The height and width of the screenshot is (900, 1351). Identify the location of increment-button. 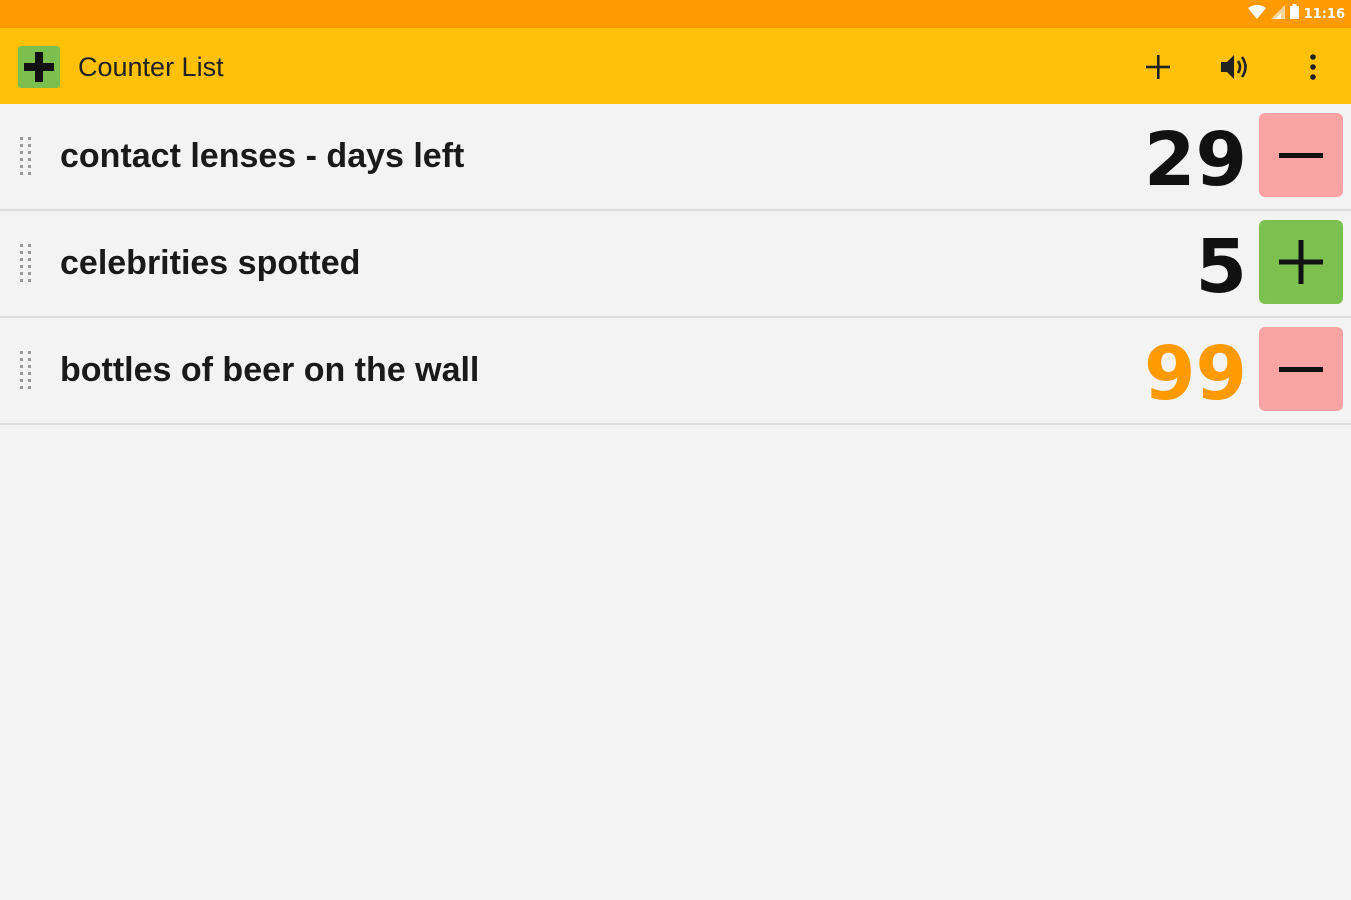
(1301, 262).